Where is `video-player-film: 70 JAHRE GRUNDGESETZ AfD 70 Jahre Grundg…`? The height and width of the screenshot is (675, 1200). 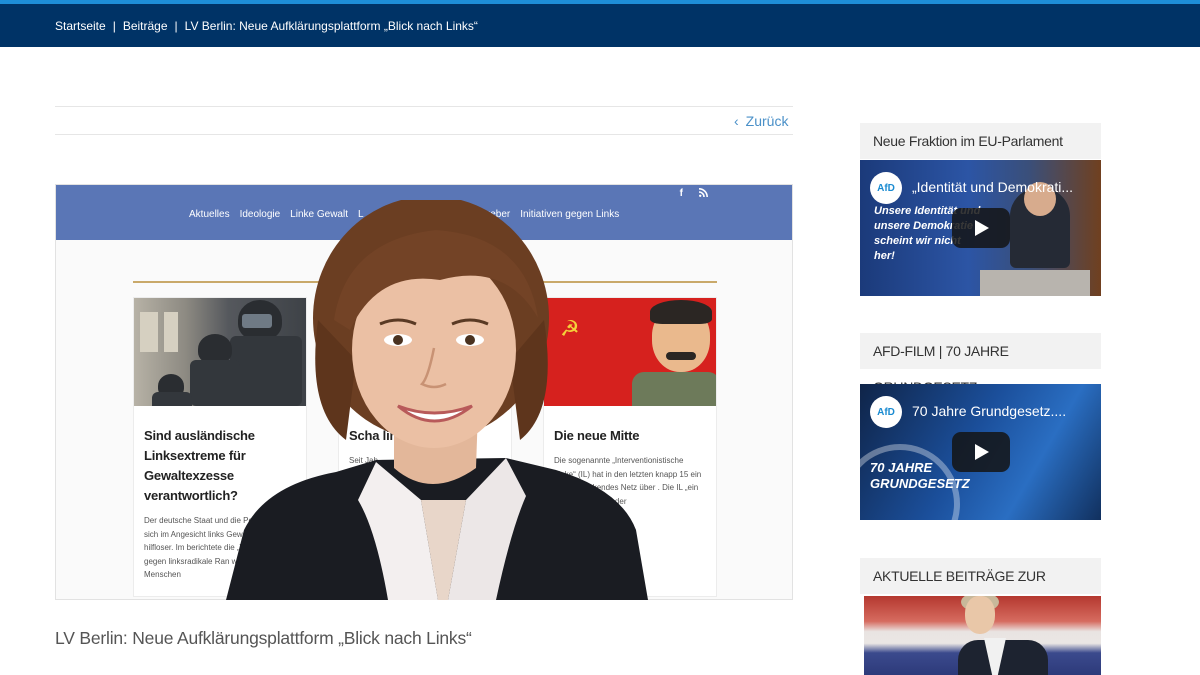
video-player-film: 70 JAHRE GRUNDGESETZ AfD 70 Jahre Grundg… is located at coordinates (980, 452).